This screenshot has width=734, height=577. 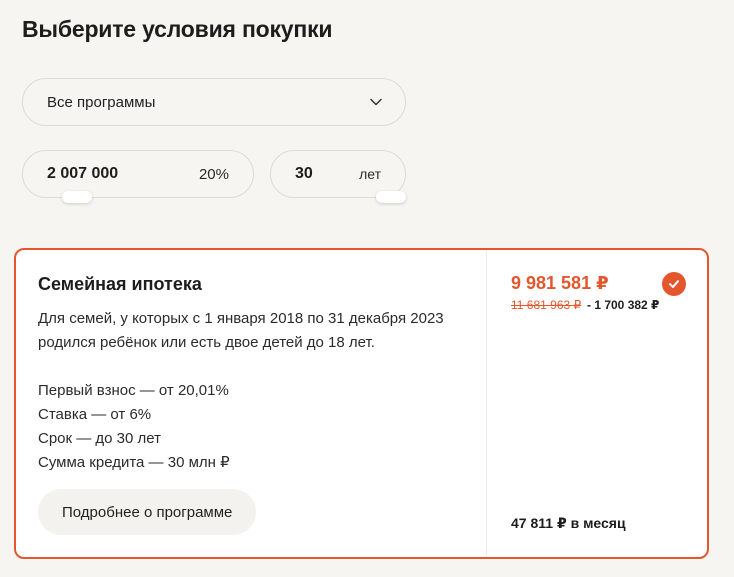 What do you see at coordinates (101, 102) in the screenshot?
I see `program-select-value: Все программы` at bounding box center [101, 102].